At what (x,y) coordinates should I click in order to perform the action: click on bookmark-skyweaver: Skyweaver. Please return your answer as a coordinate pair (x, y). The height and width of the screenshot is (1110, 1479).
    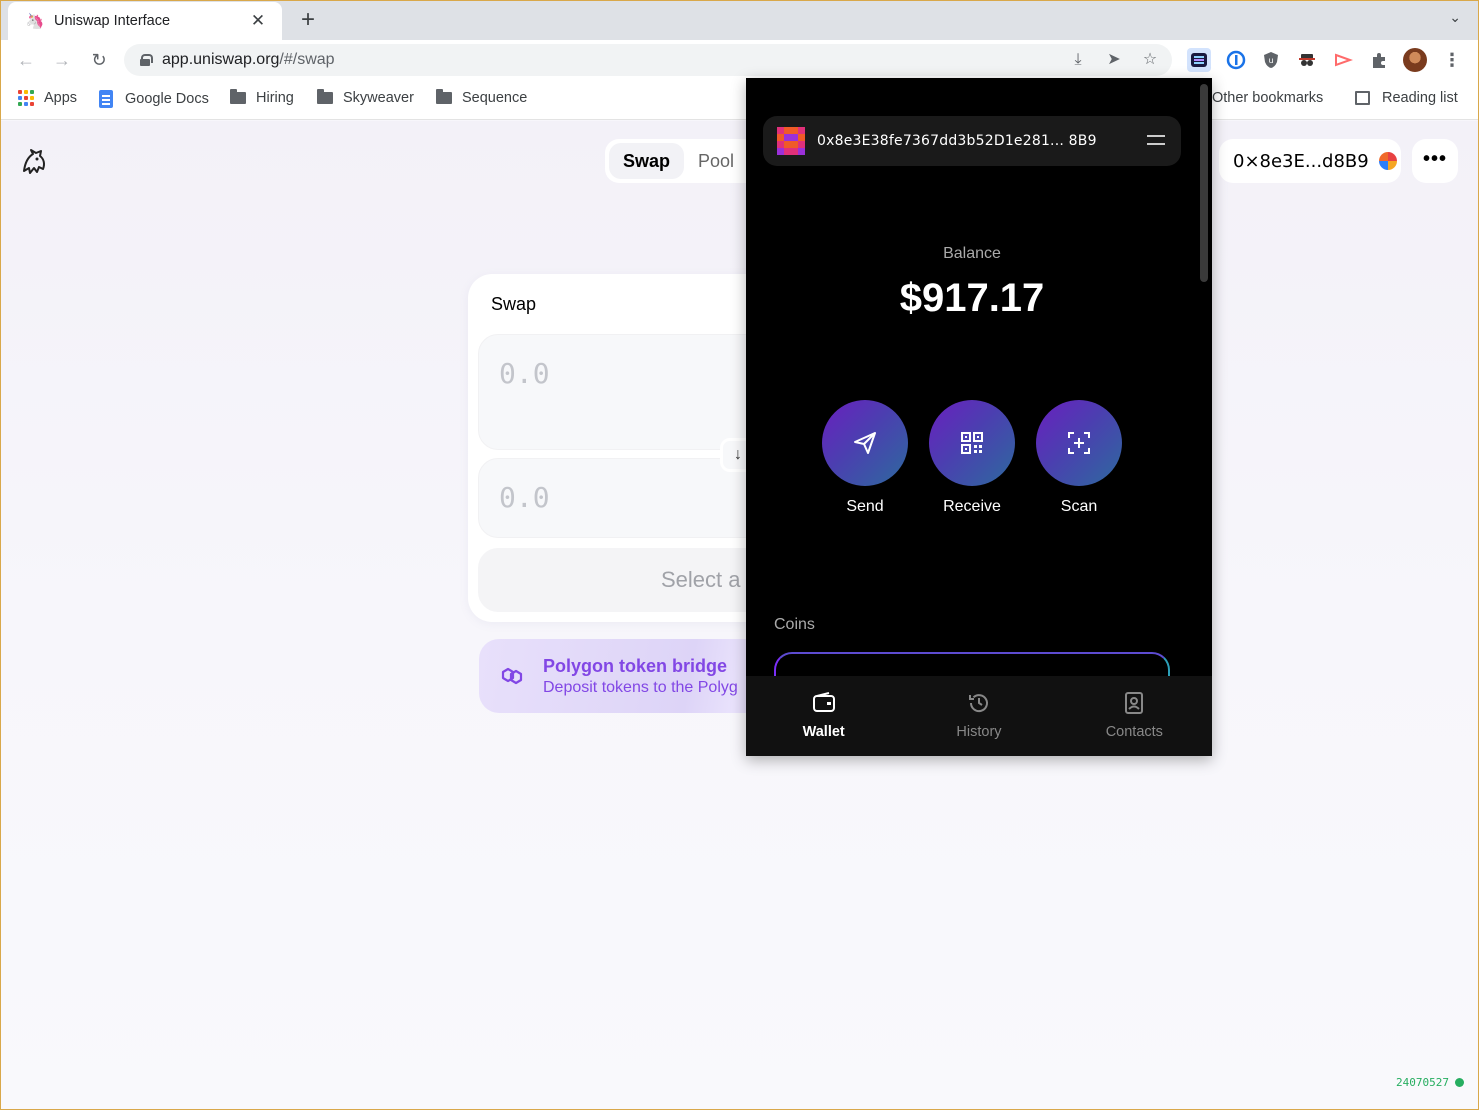
    Looking at the image, I should click on (365, 97).